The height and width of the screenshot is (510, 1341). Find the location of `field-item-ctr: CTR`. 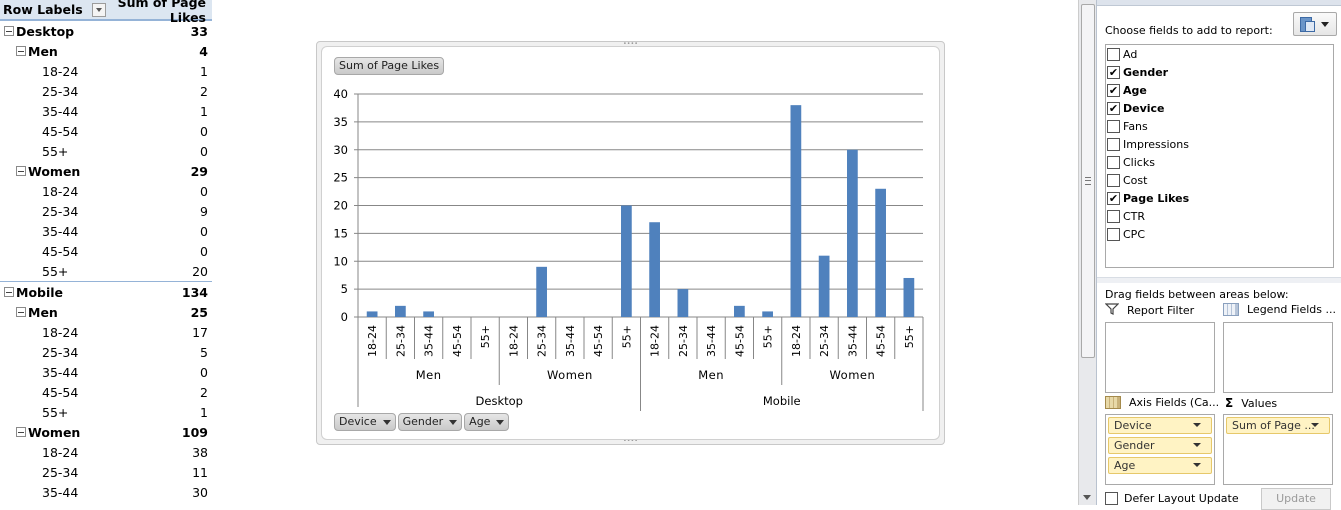

field-item-ctr: CTR is located at coordinates (1219, 216).